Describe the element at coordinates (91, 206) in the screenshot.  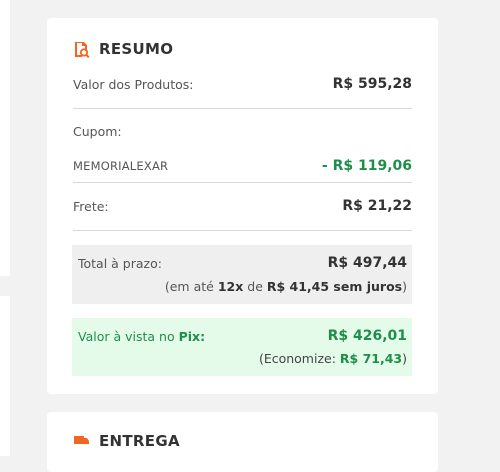
I see `shipping-label: Frete:` at that location.